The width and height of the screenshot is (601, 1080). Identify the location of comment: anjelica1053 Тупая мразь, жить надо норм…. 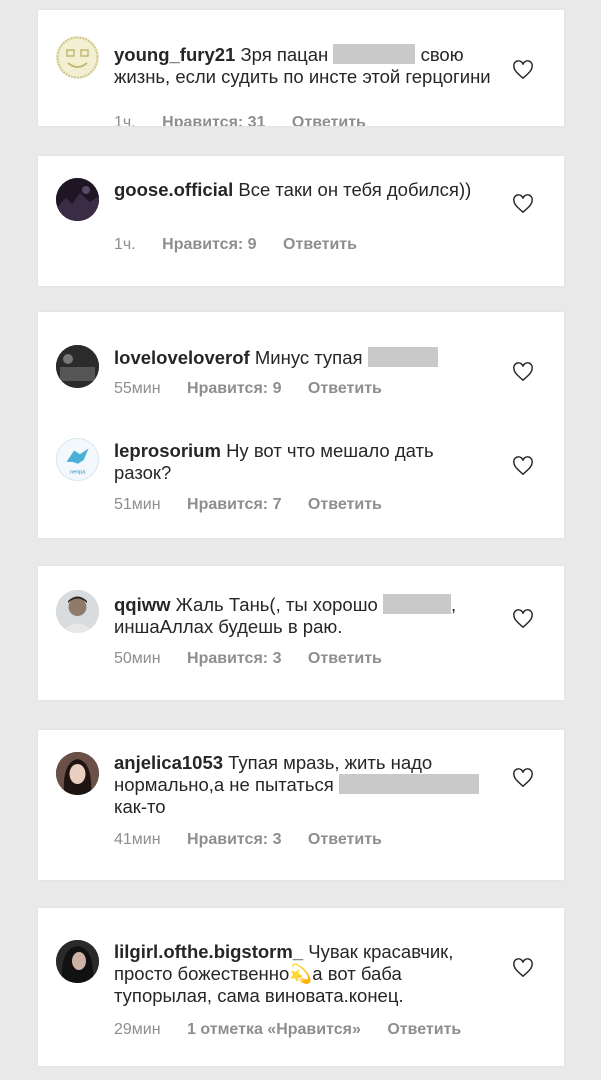
(301, 805).